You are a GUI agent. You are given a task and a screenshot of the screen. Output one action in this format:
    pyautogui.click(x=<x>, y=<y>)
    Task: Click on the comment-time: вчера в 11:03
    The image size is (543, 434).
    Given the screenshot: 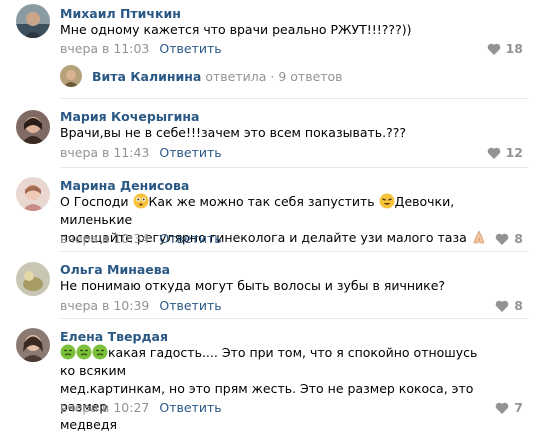 What is the action you would take?
    pyautogui.click(x=104, y=48)
    